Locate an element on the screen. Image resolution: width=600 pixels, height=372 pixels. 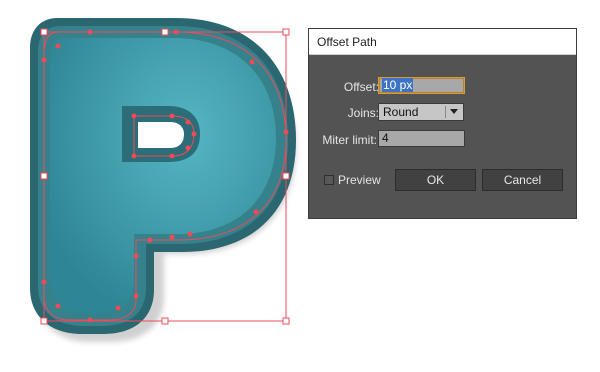
offset-label: Offset: is located at coordinates (361, 87).